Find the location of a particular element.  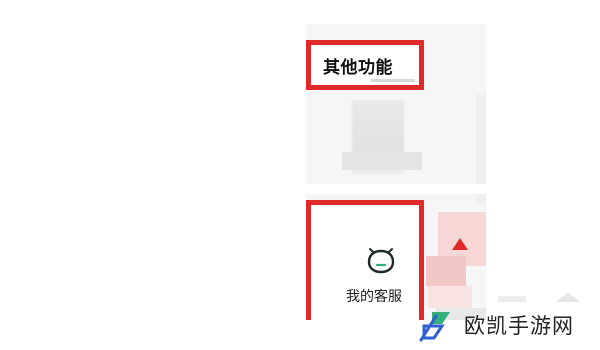

section-title: 其他功能 is located at coordinates (358, 68).